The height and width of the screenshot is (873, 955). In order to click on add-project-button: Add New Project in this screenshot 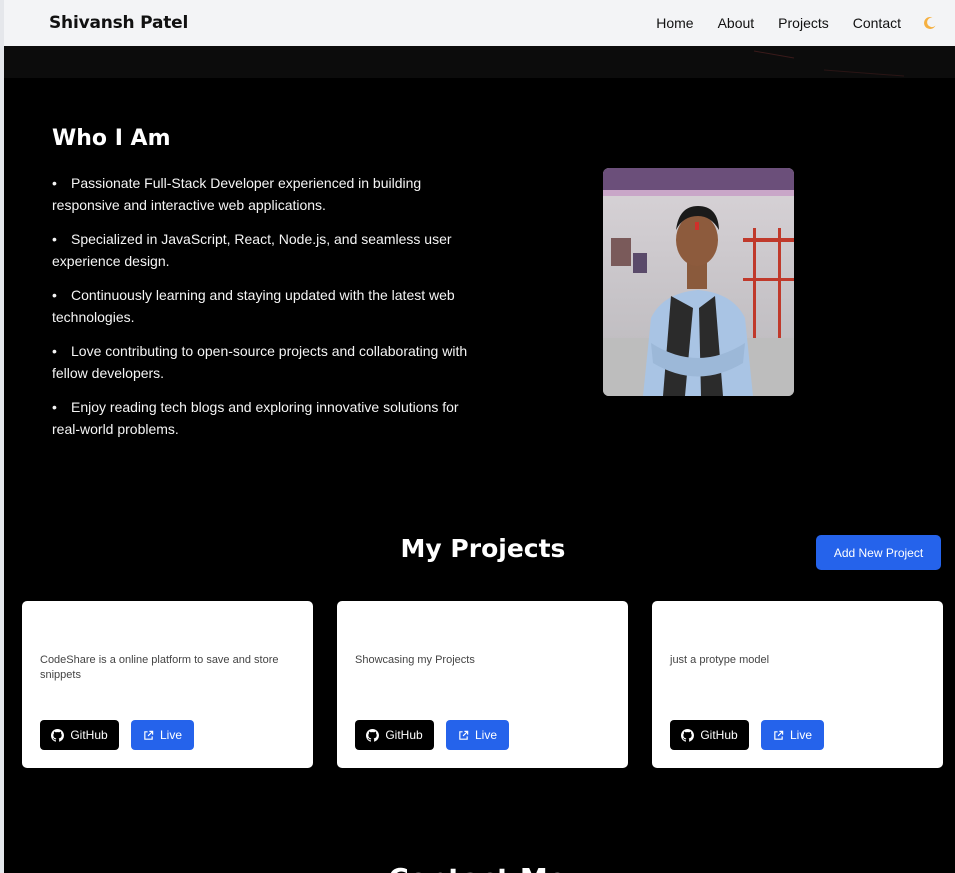, I will do `click(878, 552)`.